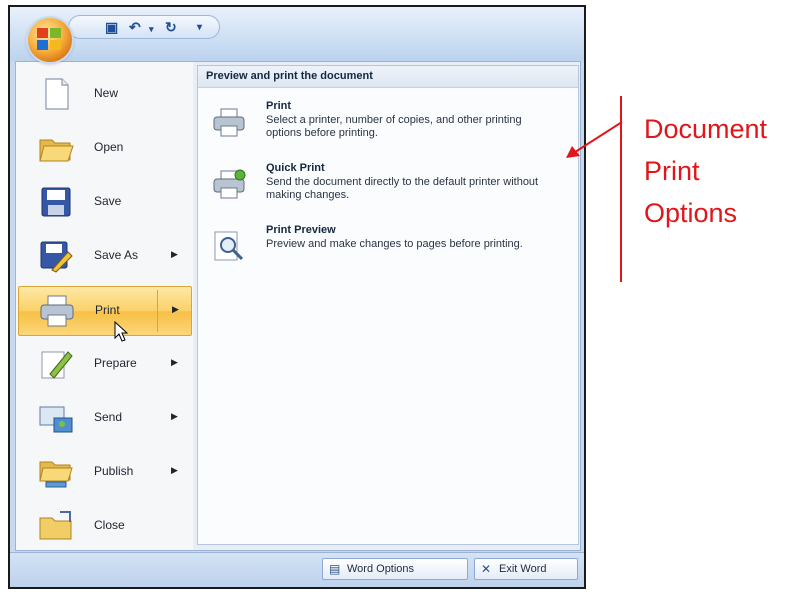  I want to click on close-folder-icon, so click(55, 525).